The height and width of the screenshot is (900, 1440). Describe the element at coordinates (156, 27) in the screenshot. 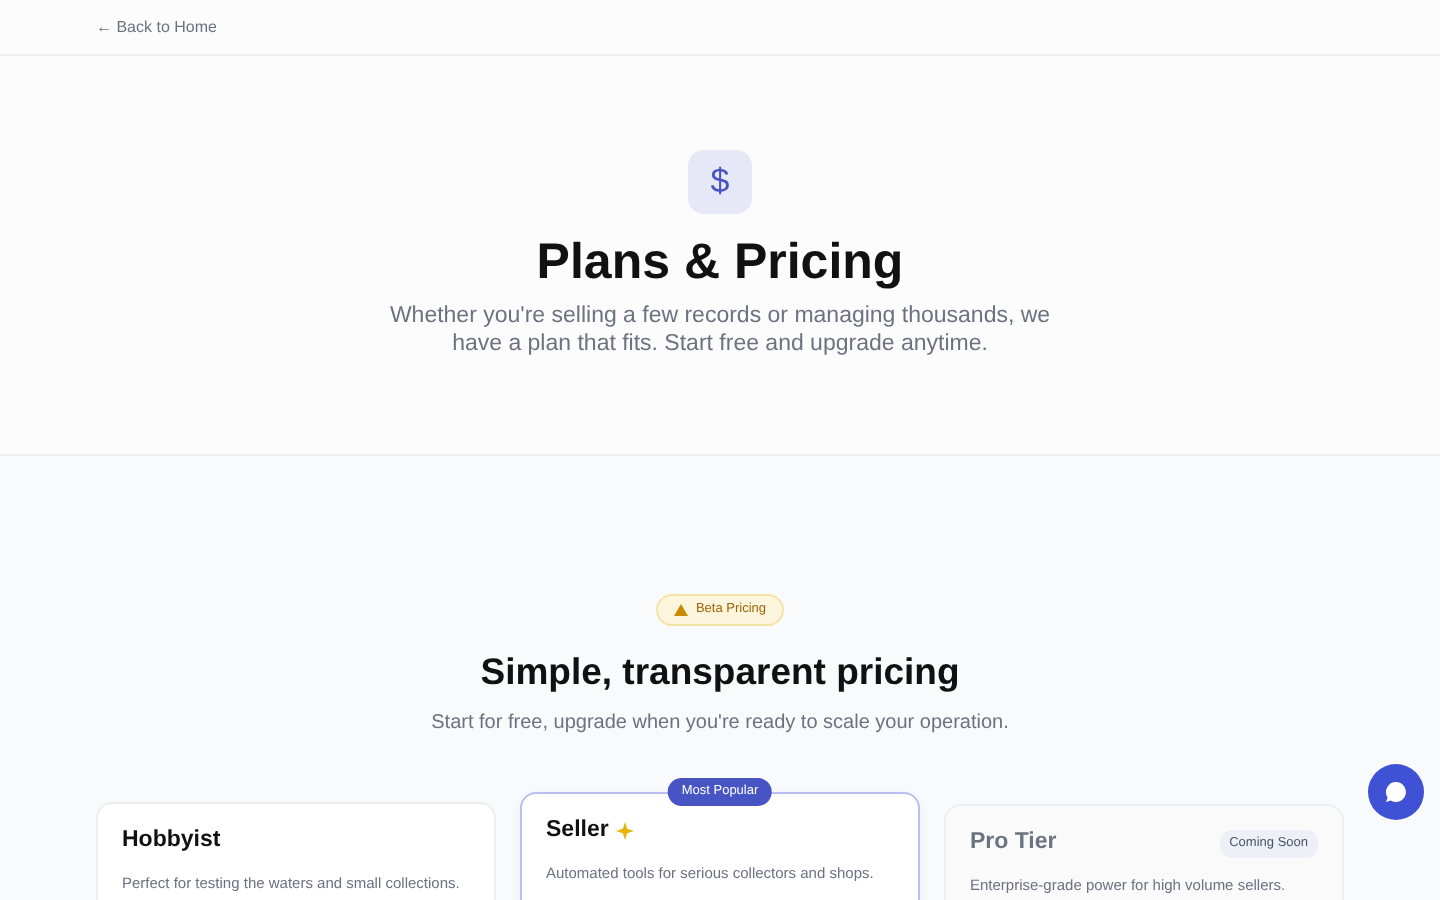

I see `back-link: ← Back to Home` at that location.